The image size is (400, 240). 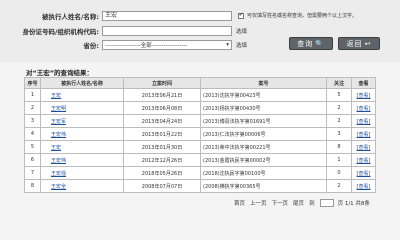 I want to click on last-page-link: 尾页, so click(x=298, y=203).